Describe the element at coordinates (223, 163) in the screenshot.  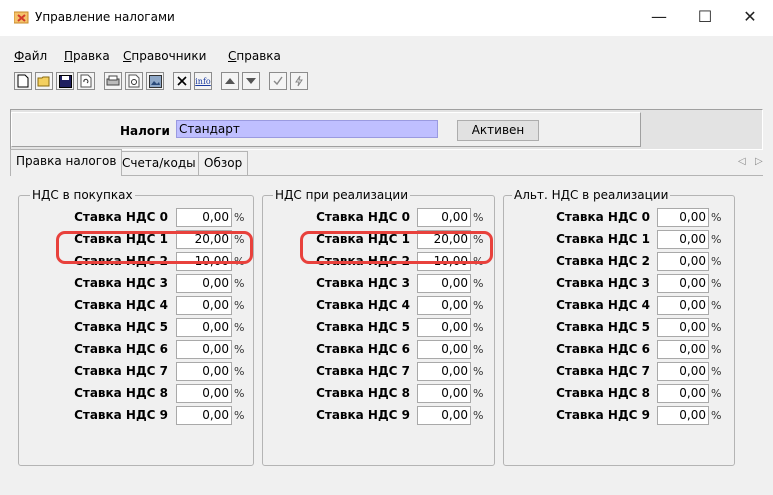
I see `tab-overview: Обзор` at that location.